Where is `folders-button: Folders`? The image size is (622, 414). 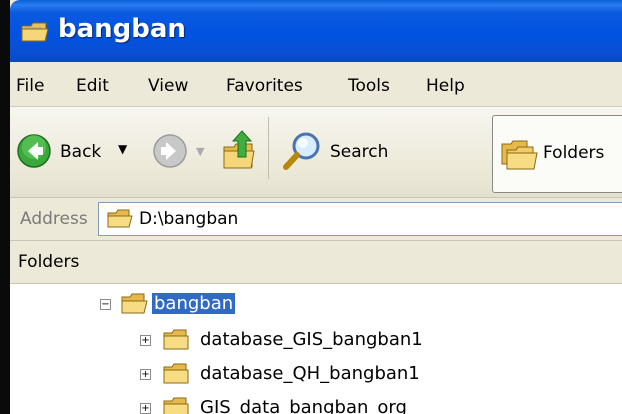
folders-button: Folders is located at coordinates (557, 154).